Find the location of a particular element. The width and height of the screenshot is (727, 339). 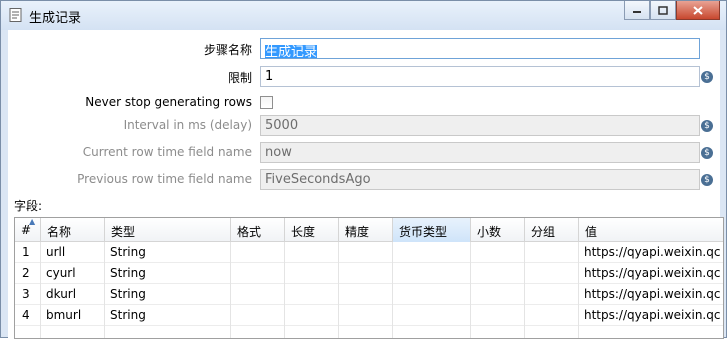

close-button is located at coordinates (698, 10).